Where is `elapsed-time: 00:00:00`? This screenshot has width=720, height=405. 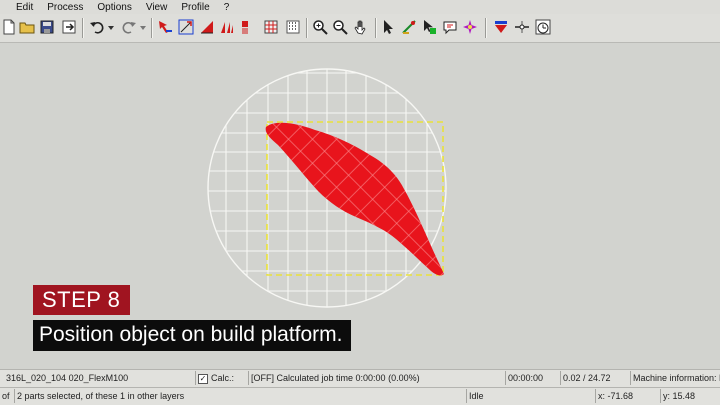 elapsed-time: 00:00:00 is located at coordinates (531, 378).